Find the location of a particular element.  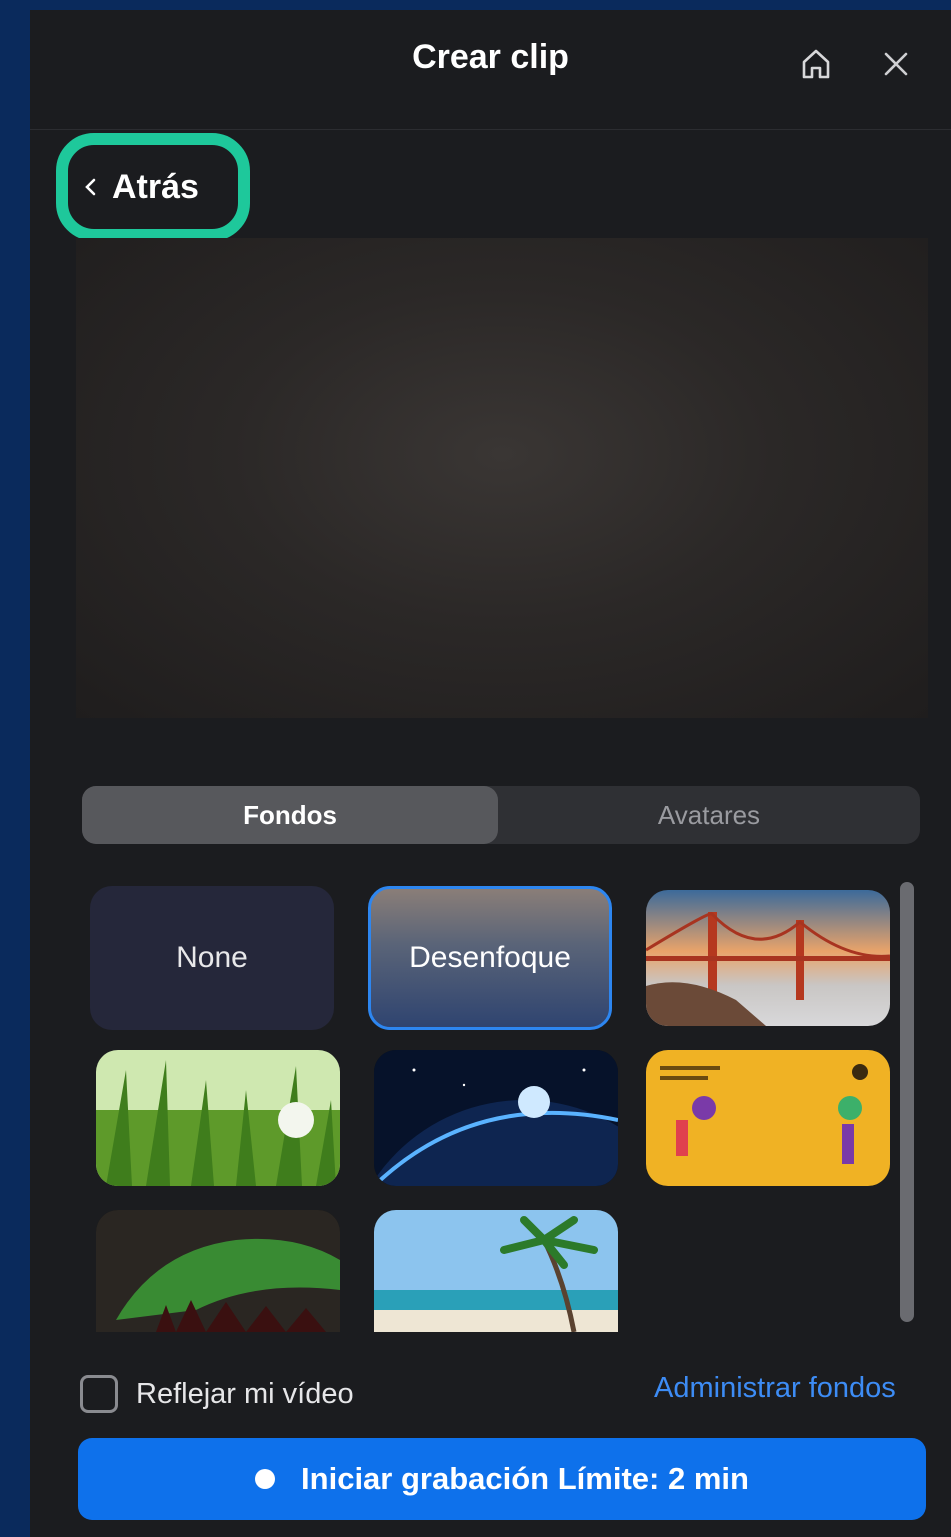

tab-fondos: Fondos is located at coordinates (290, 815).